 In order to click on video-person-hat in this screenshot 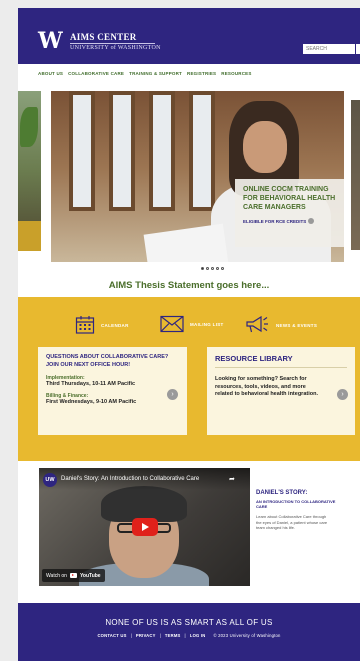, I will do `click(144, 504)`.